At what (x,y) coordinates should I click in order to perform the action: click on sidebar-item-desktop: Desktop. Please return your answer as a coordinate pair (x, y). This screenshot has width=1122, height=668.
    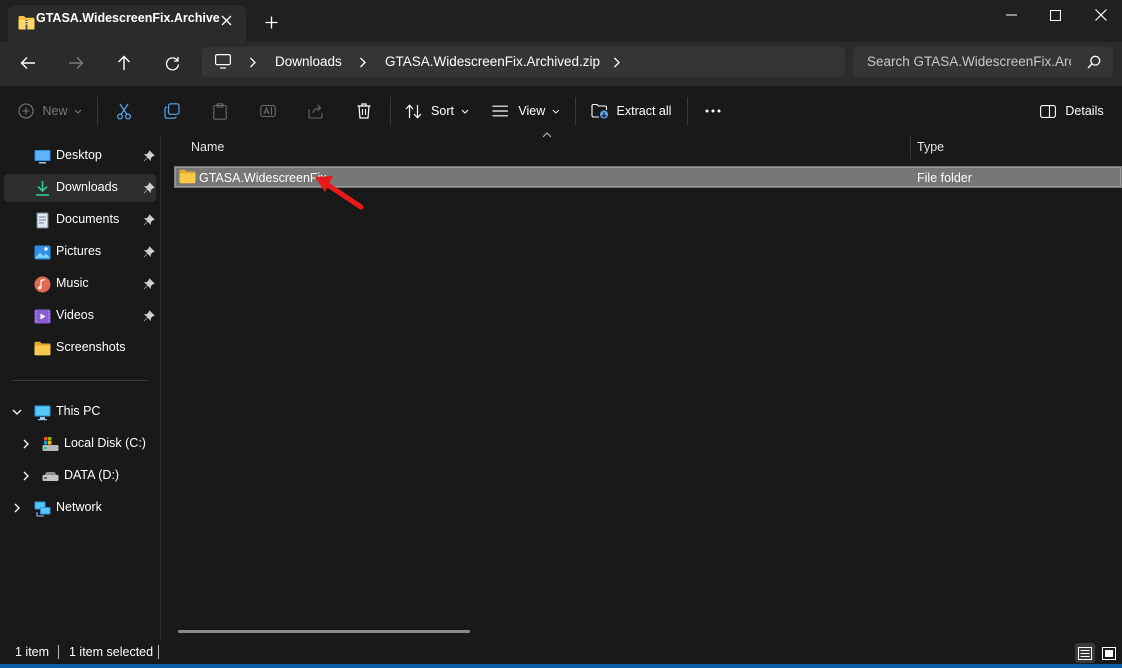
    Looking at the image, I should click on (80, 156).